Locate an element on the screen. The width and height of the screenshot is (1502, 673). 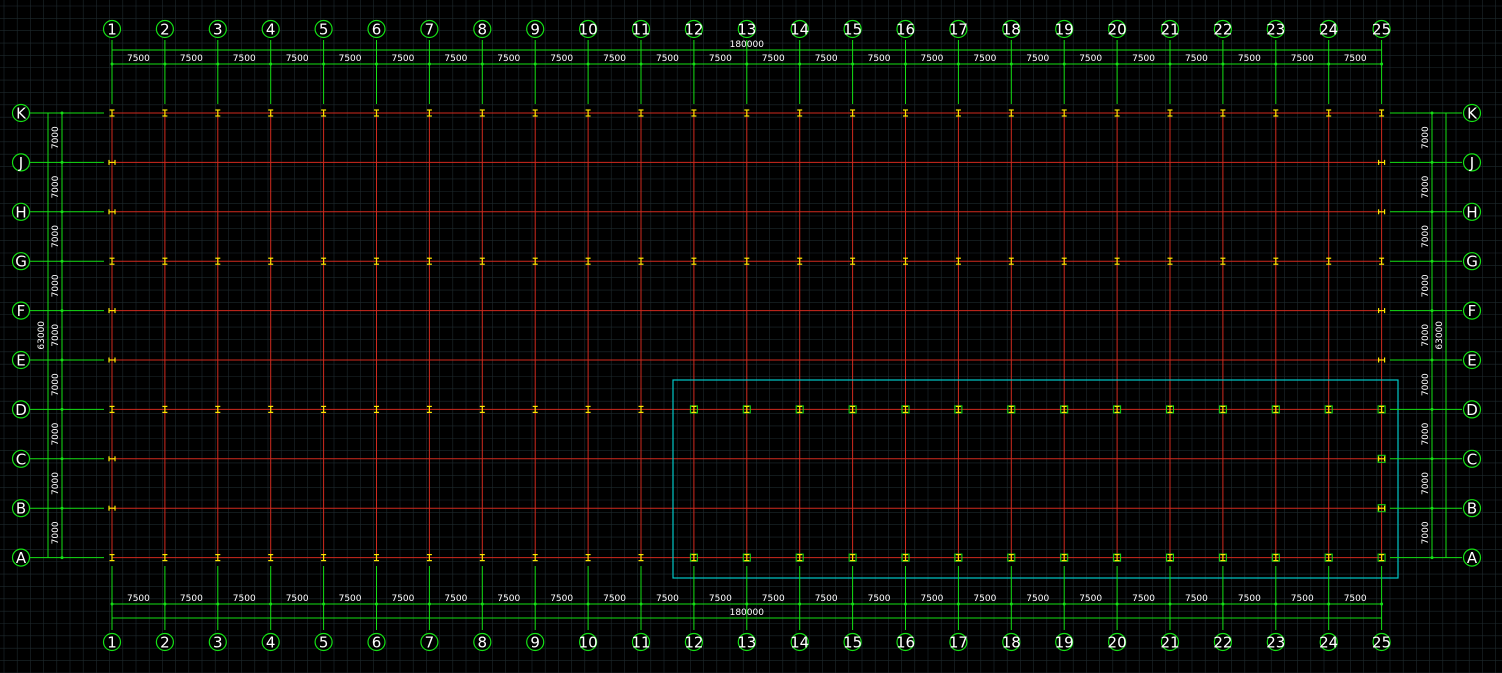
row-bubble-right-E-label: E is located at coordinates (1471, 361).